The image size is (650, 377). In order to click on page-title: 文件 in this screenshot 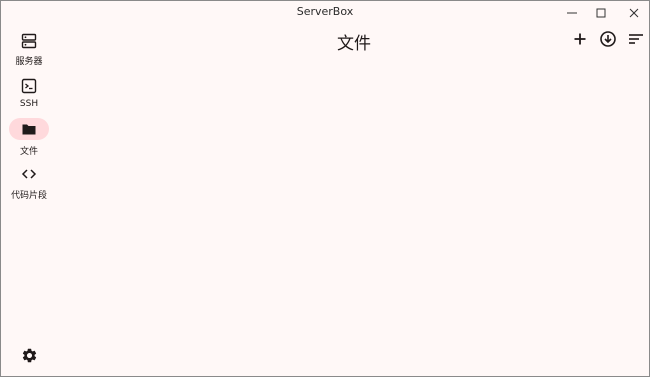, I will do `click(354, 44)`.